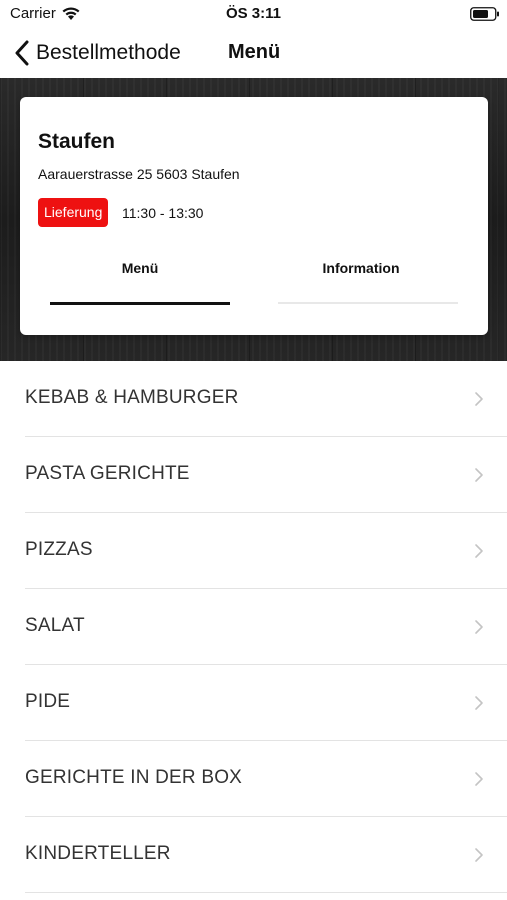 The image size is (507, 900). I want to click on tab-information: Information, so click(361, 268).